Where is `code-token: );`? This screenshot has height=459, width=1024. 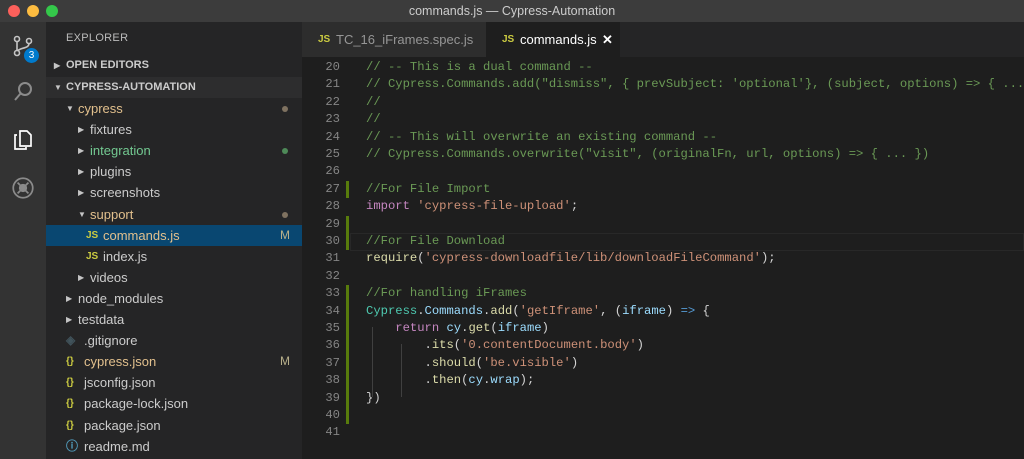 code-token: ); is located at coordinates (527, 380).